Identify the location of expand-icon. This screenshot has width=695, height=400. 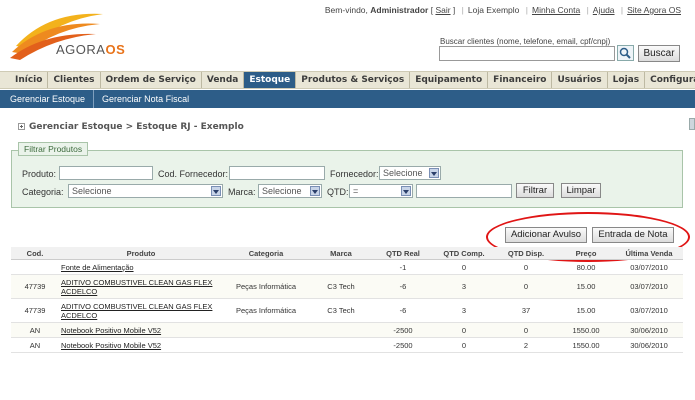
(21, 126).